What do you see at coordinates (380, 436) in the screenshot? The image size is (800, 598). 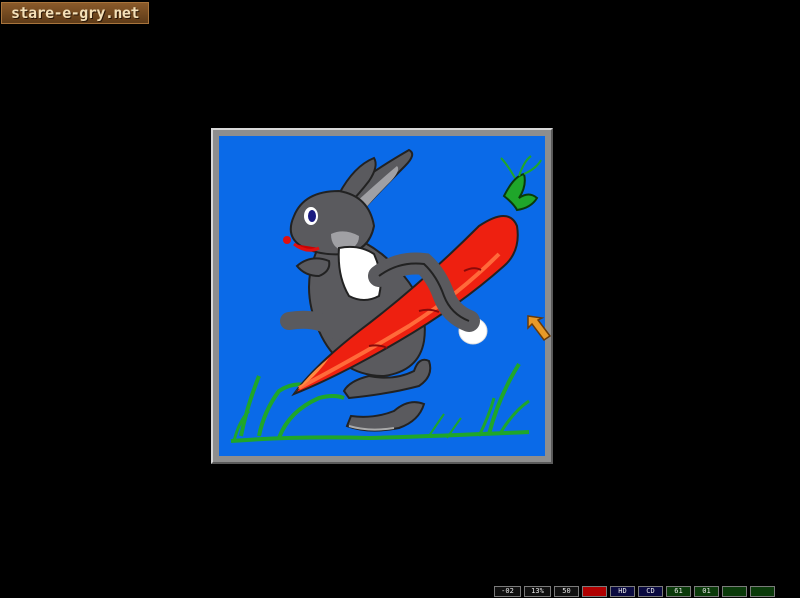 I see `grass-line` at bounding box center [380, 436].